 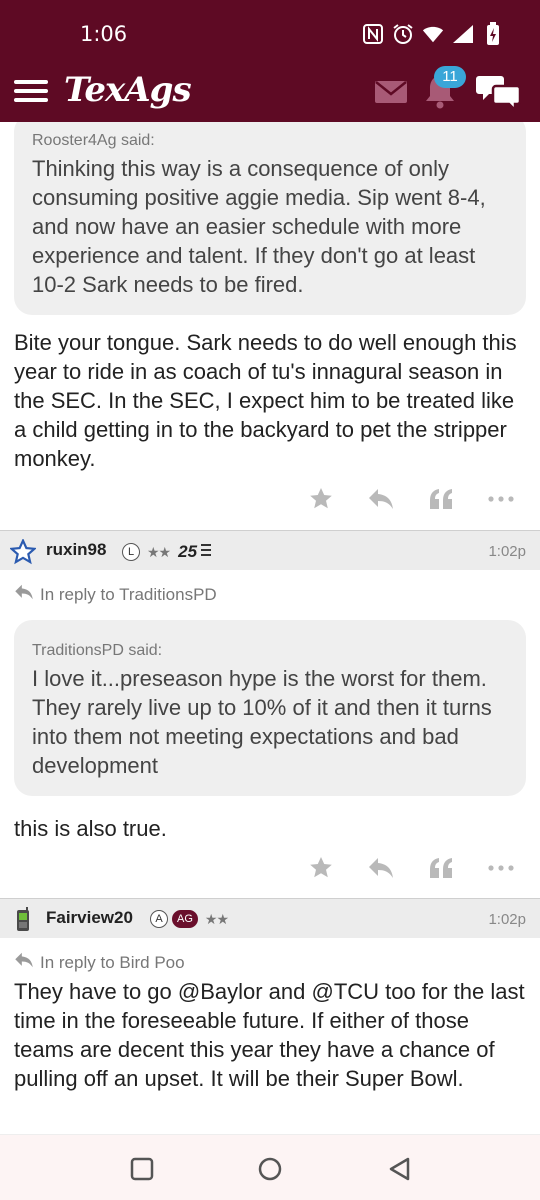 What do you see at coordinates (493, 34) in the screenshot?
I see `battery-charging-icon` at bounding box center [493, 34].